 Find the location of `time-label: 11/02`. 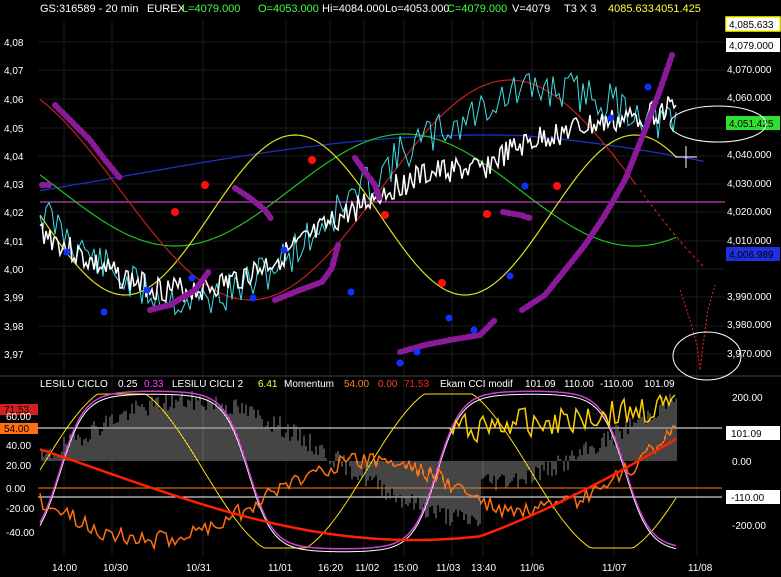

time-label: 11/02 is located at coordinates (367, 568).